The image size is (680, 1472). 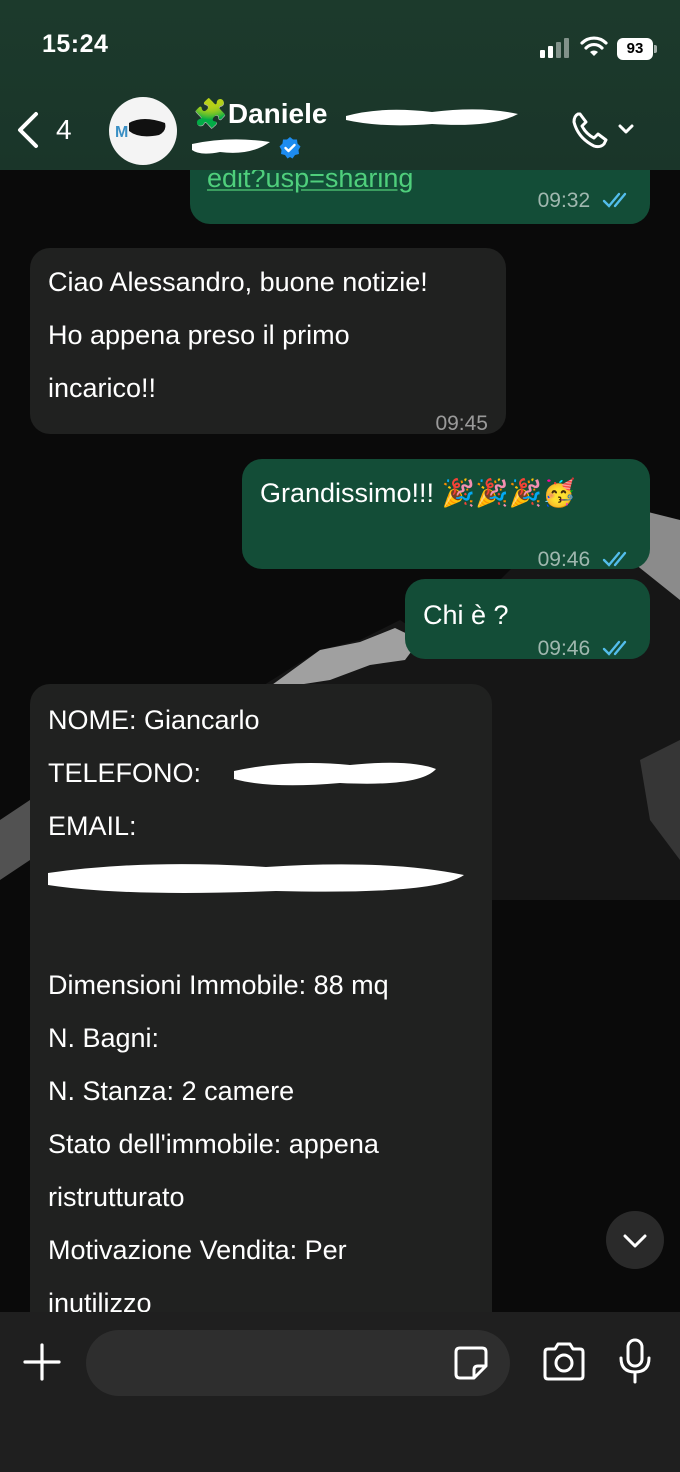 I want to click on battery-icon: 93, so click(x=638, y=49).